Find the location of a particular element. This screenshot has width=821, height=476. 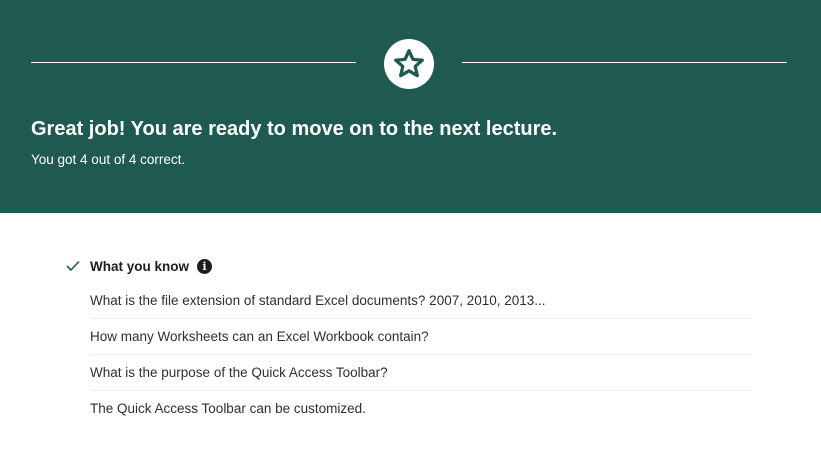

score-text: You got 4 out of 4 correct. is located at coordinates (108, 159).